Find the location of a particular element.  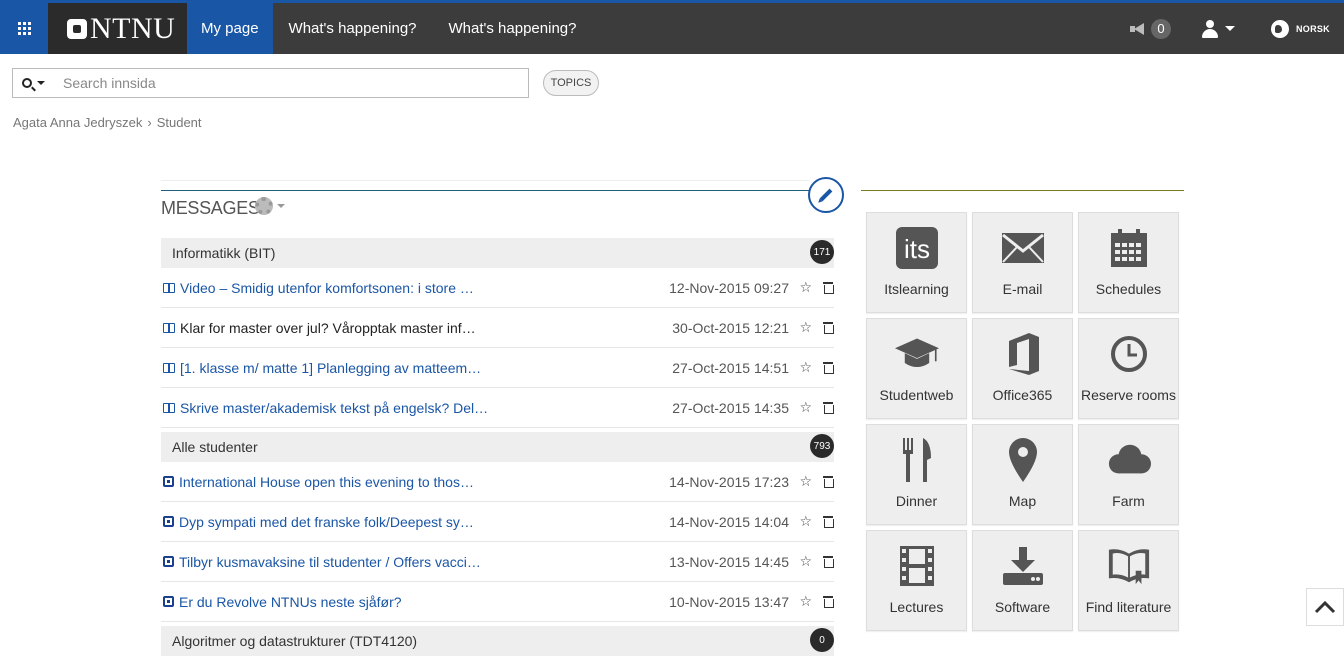

message-title: Er du Revolve NTNUs neste sjåfør? is located at coordinates (290, 602).